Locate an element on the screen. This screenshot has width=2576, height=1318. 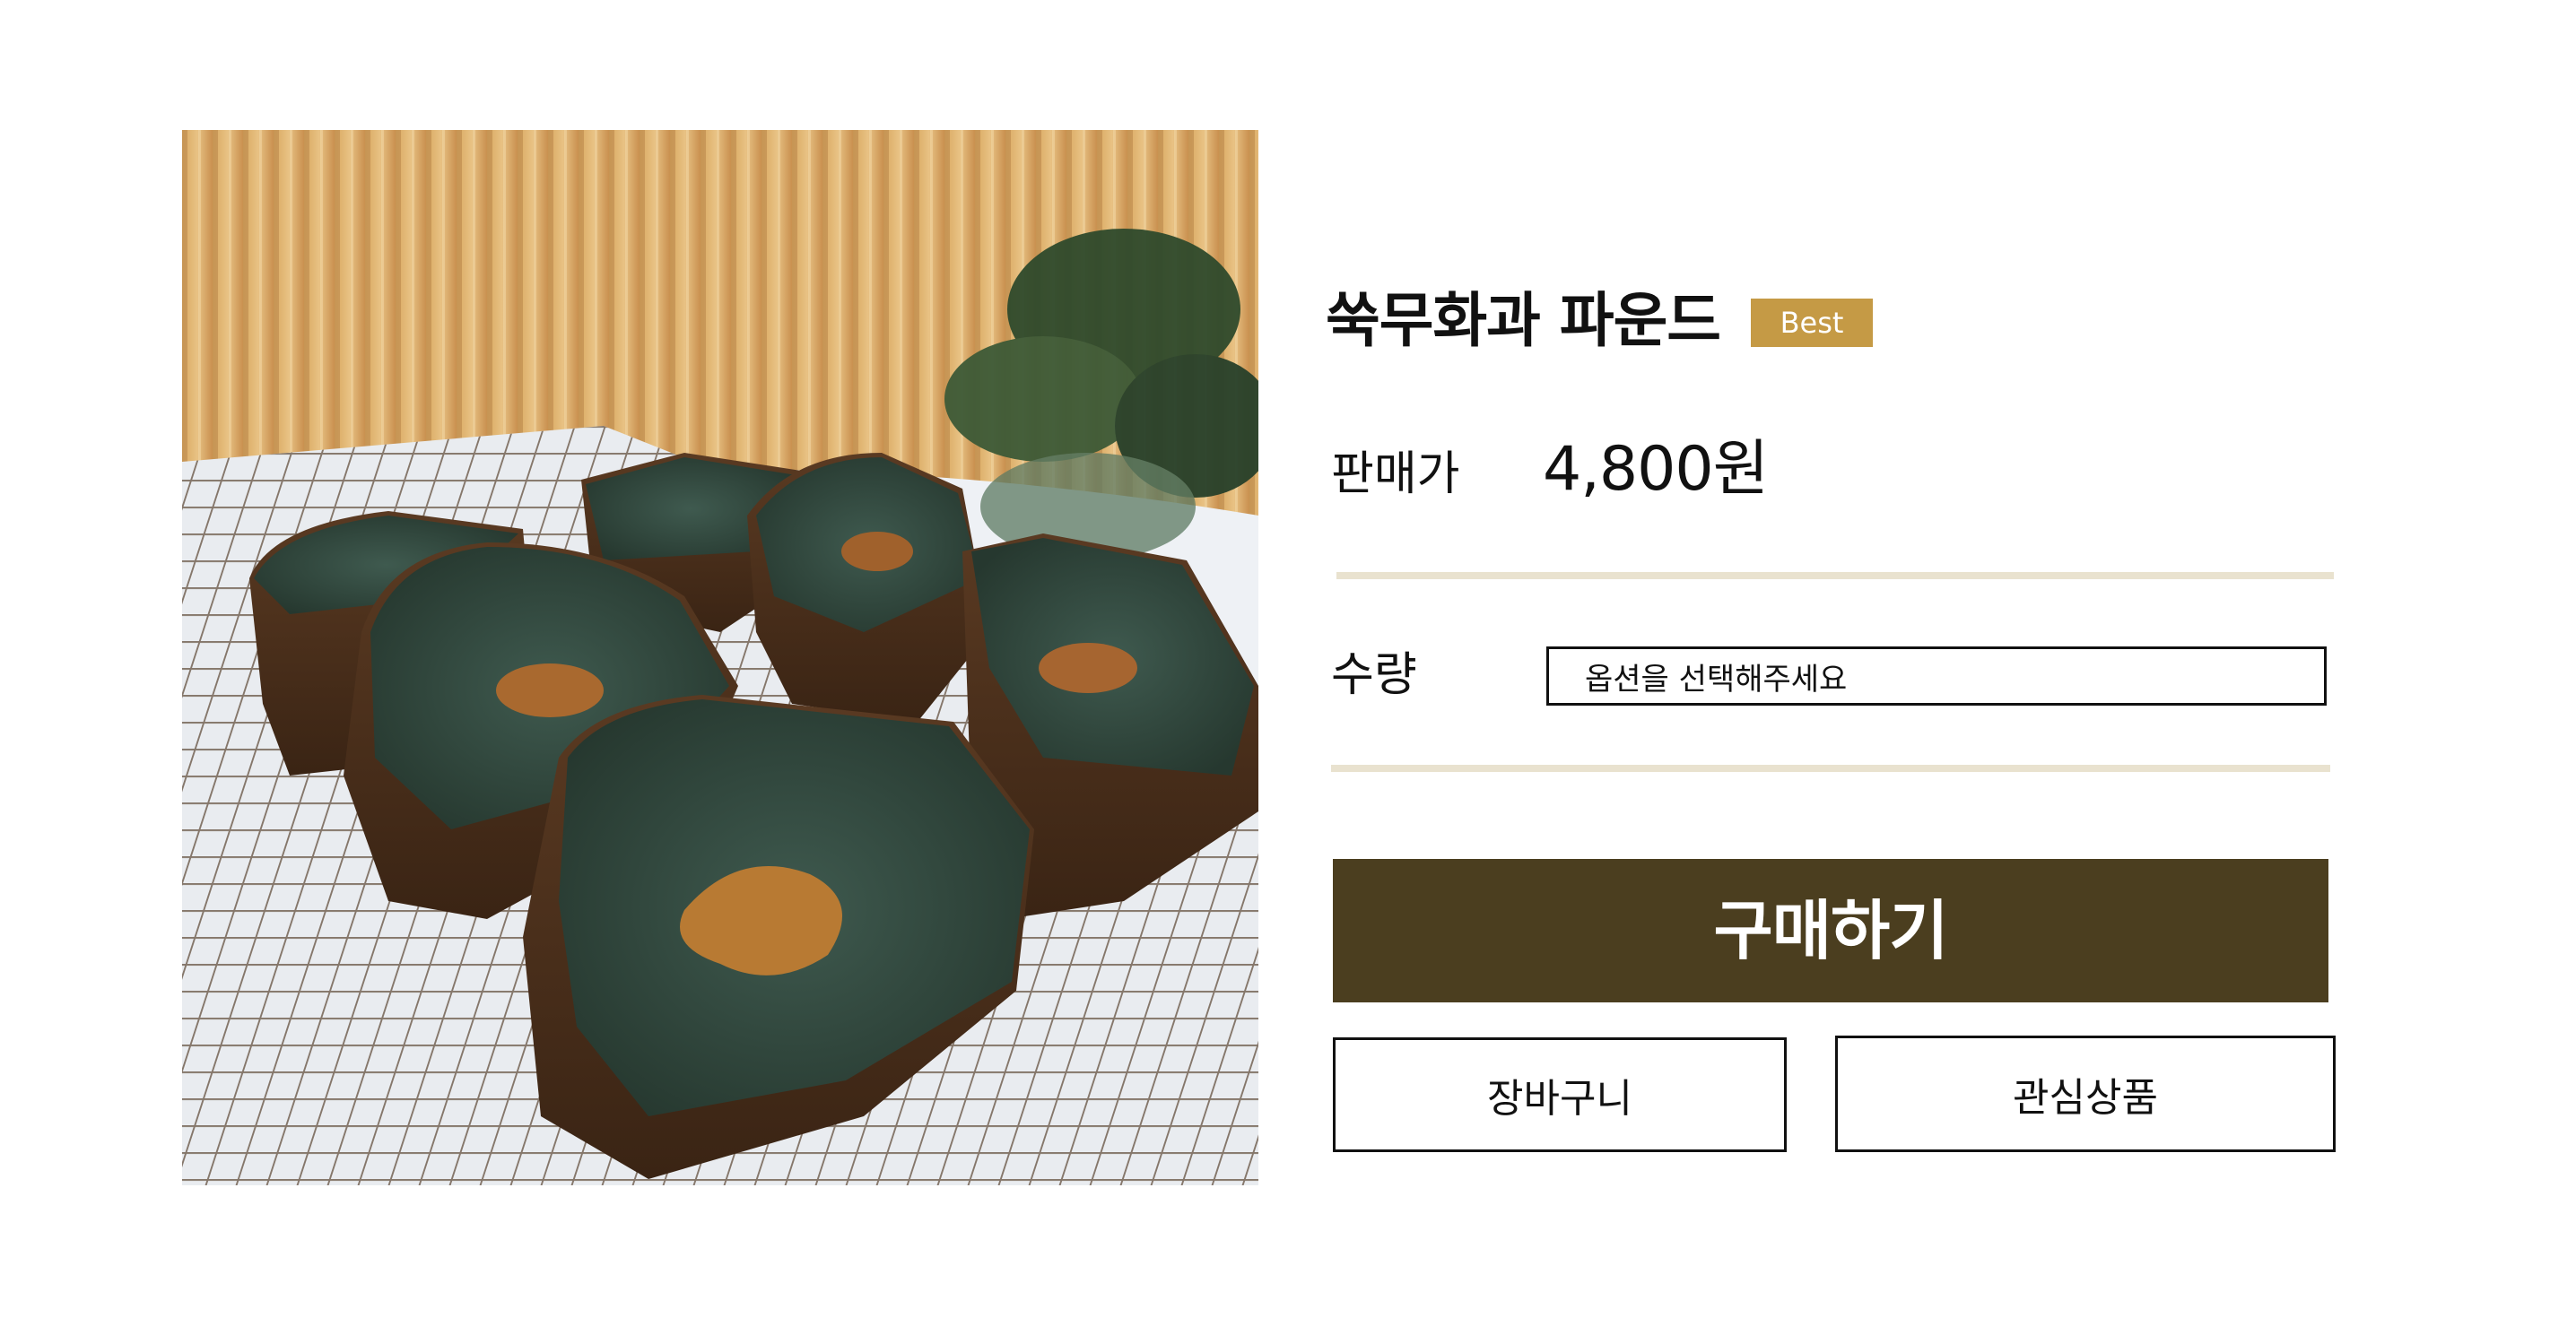
product-title-row: 쑥무화과 파운드 Best is located at coordinates (1600, 321).